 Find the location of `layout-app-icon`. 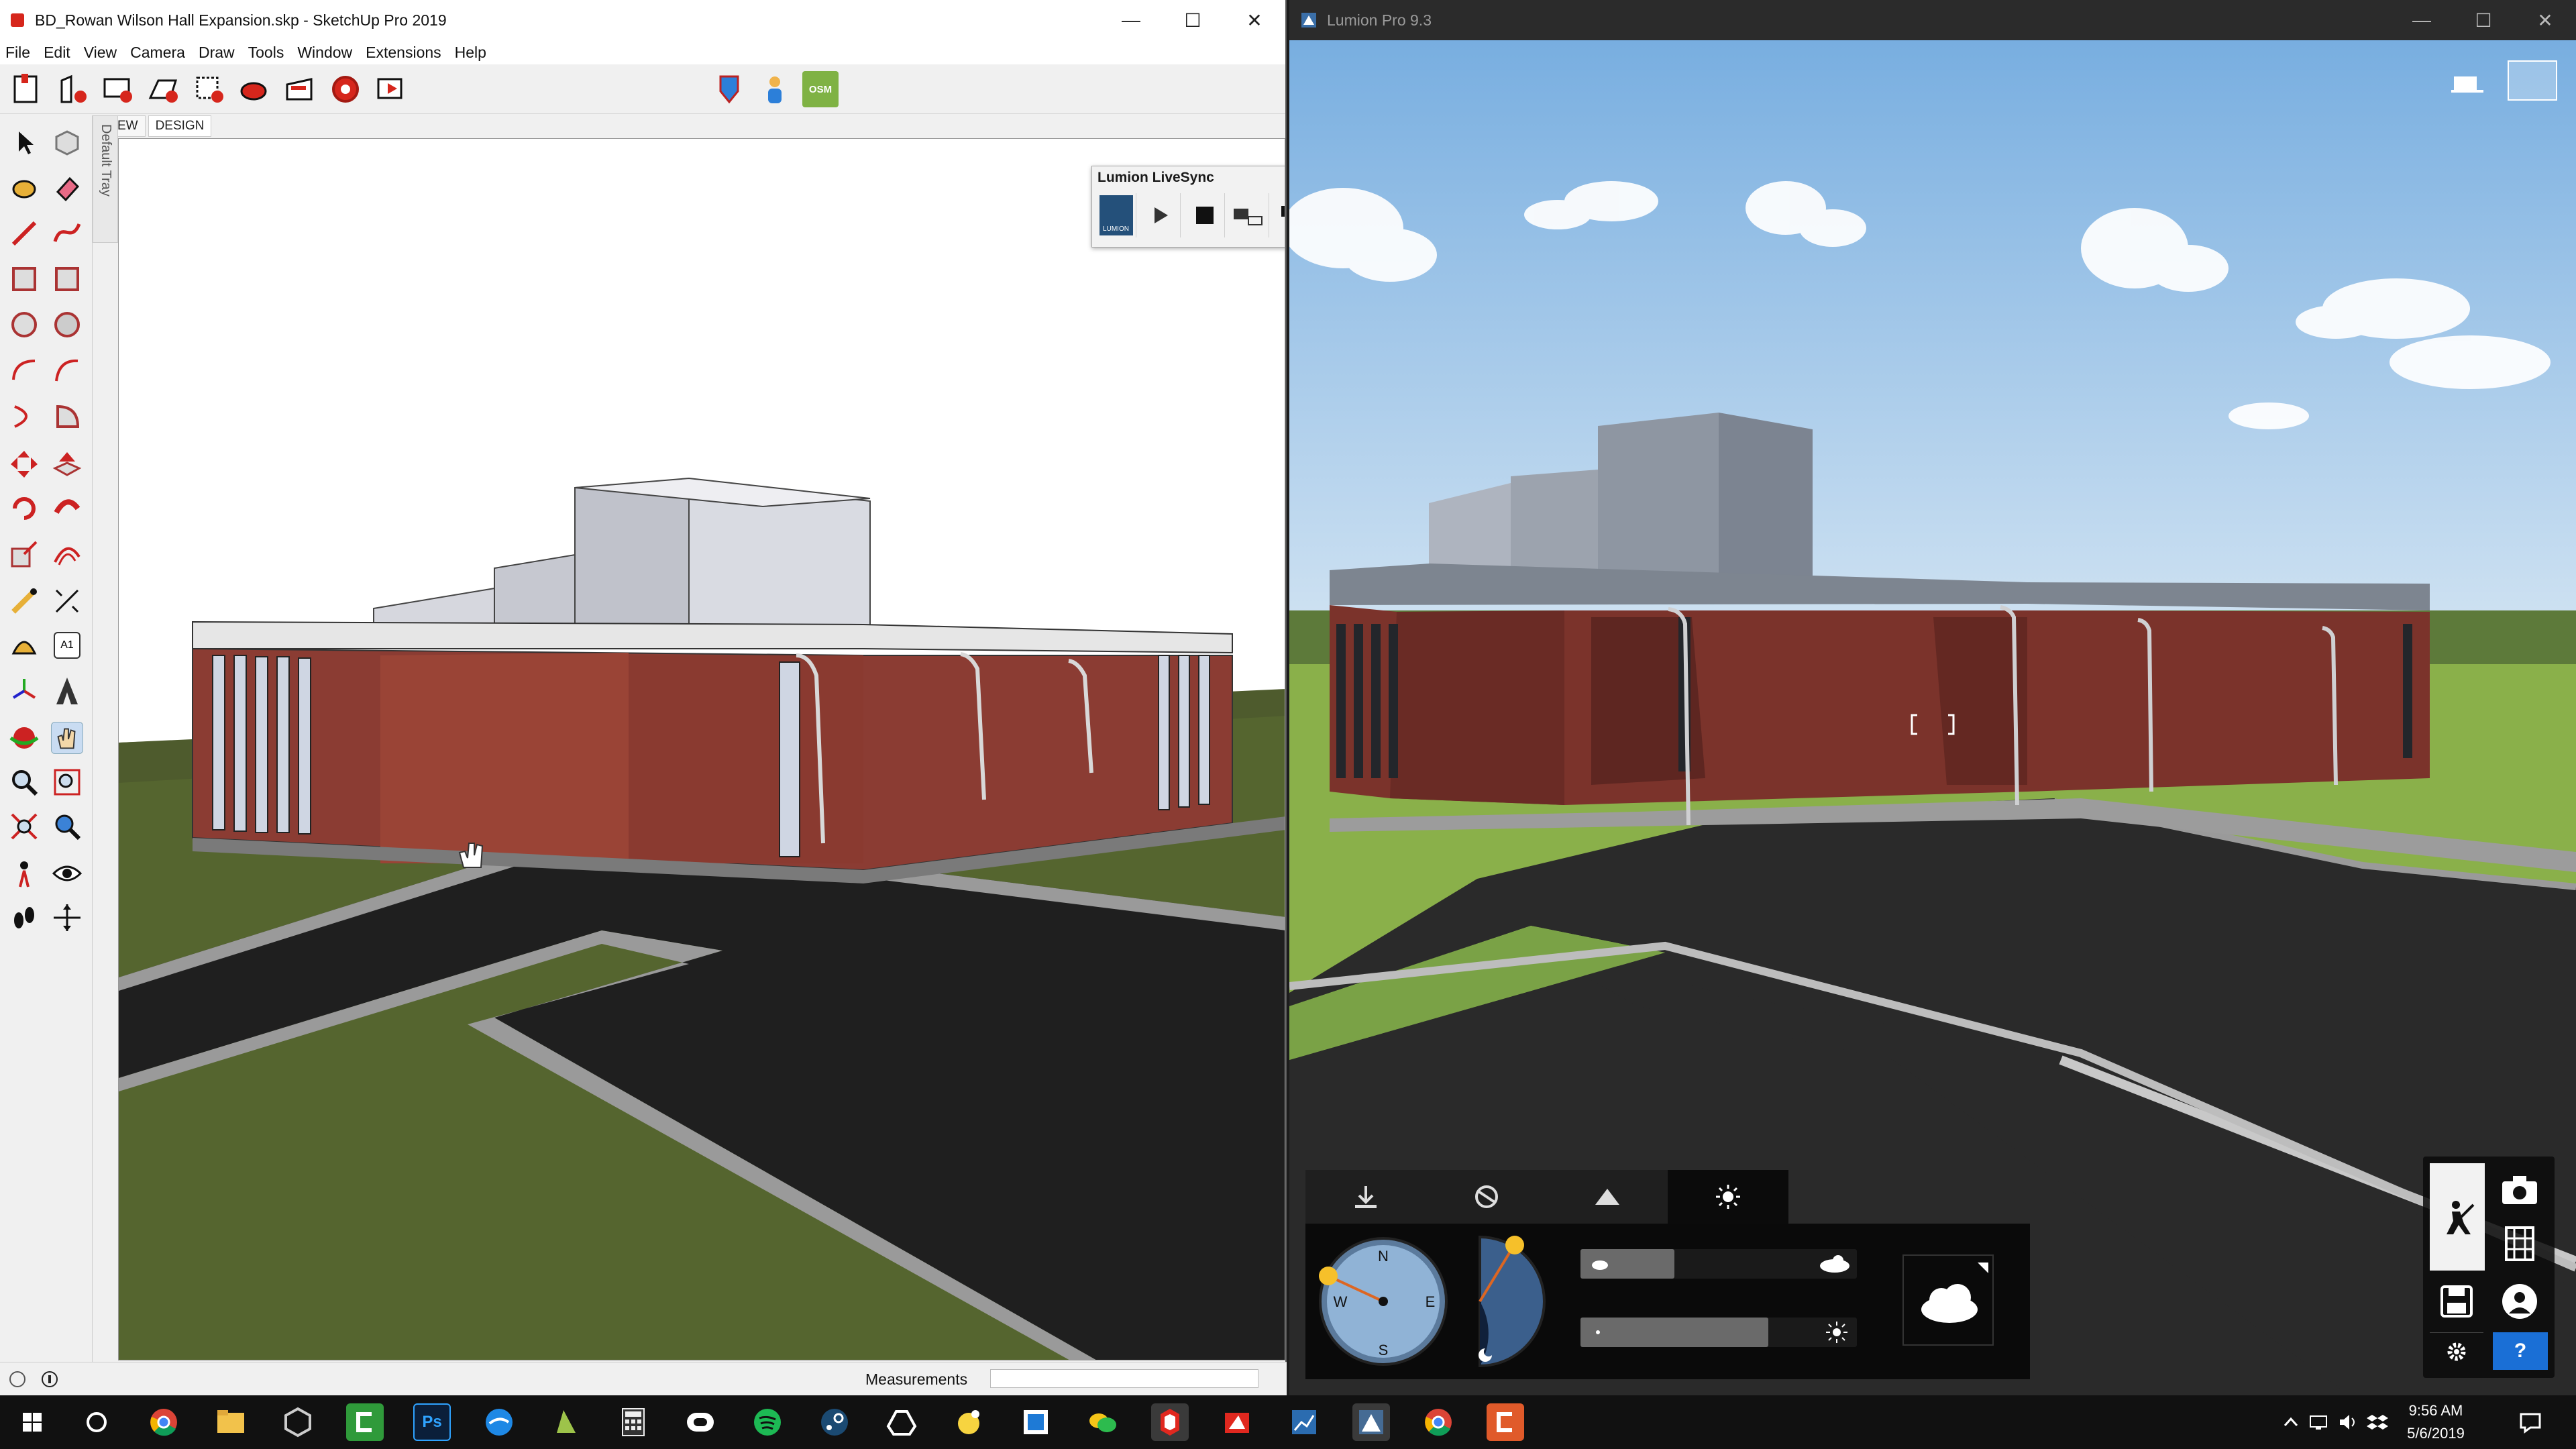

layout-app-icon is located at coordinates (566, 1422).